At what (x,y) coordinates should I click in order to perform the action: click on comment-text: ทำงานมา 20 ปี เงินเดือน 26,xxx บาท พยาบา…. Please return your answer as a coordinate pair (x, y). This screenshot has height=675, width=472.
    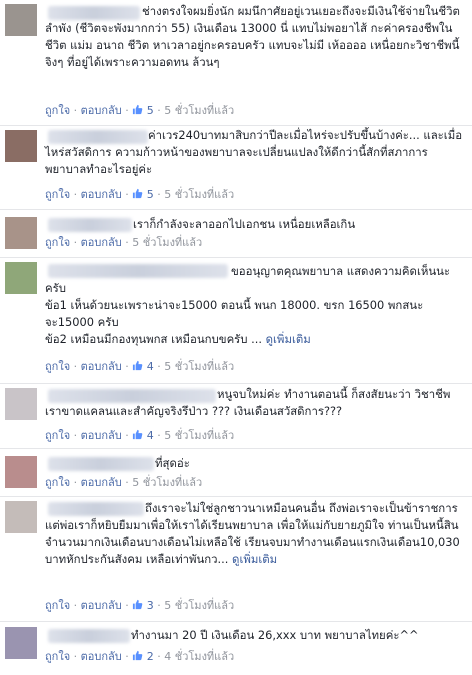
    Looking at the image, I should click on (275, 635).